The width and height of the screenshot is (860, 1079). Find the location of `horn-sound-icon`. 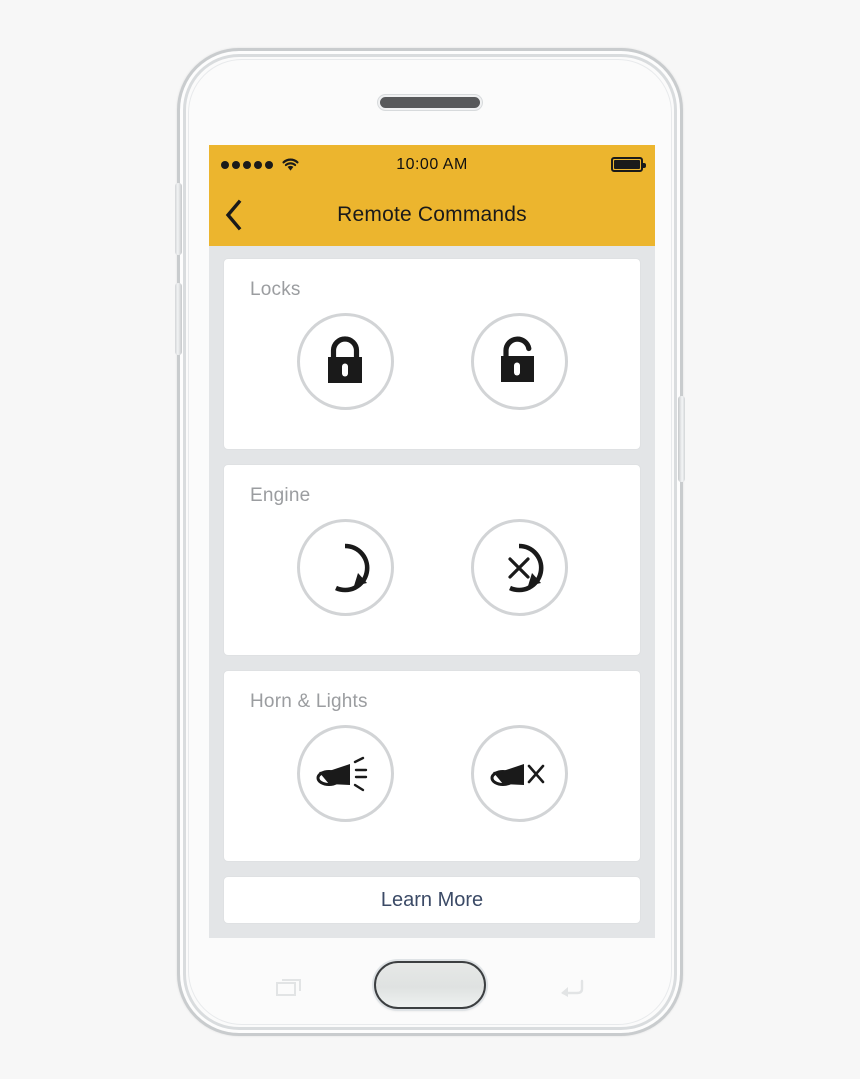

horn-sound-icon is located at coordinates (342, 773).